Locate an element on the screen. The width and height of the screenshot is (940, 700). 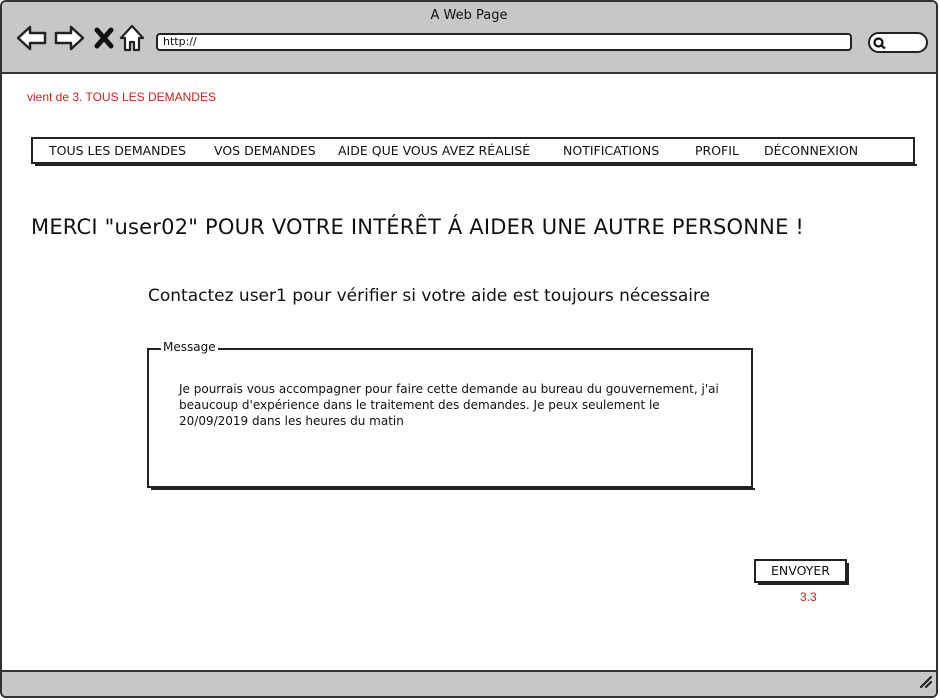
menu-item-notifications: NOTIFICATIONS is located at coordinates (611, 150).